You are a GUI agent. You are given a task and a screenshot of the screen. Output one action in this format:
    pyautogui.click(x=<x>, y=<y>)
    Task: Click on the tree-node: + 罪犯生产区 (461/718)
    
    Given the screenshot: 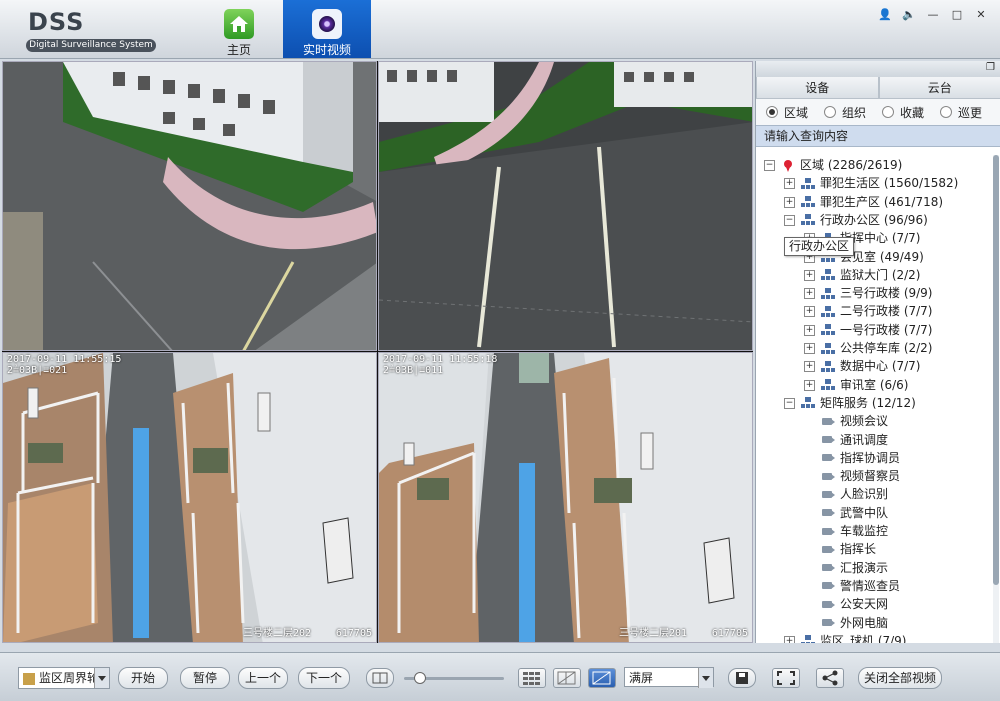 What is the action you would take?
    pyautogui.click(x=863, y=202)
    